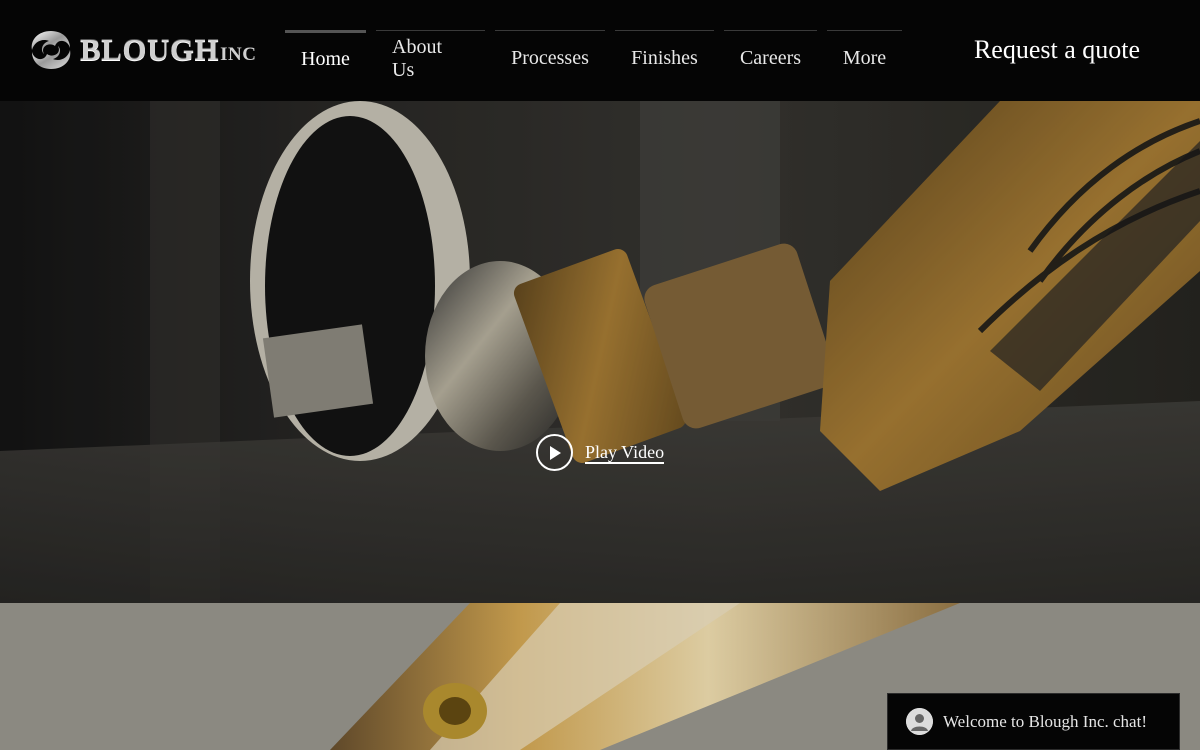 This screenshot has height=750, width=1200. I want to click on play-icon, so click(554, 452).